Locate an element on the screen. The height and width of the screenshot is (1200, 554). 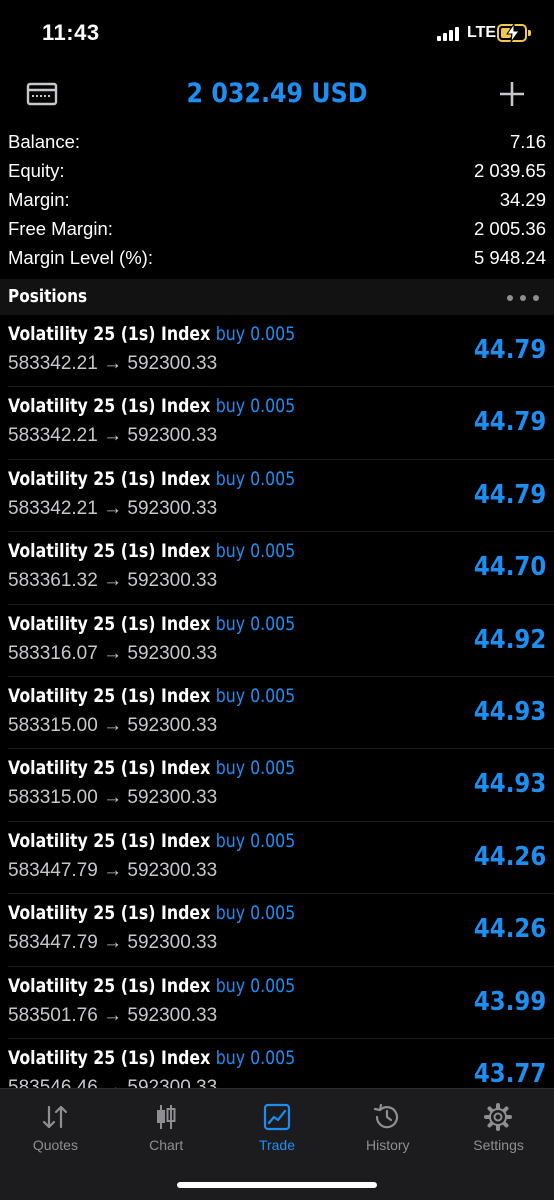
free-margin-label: Free Margin: is located at coordinates (60, 228).